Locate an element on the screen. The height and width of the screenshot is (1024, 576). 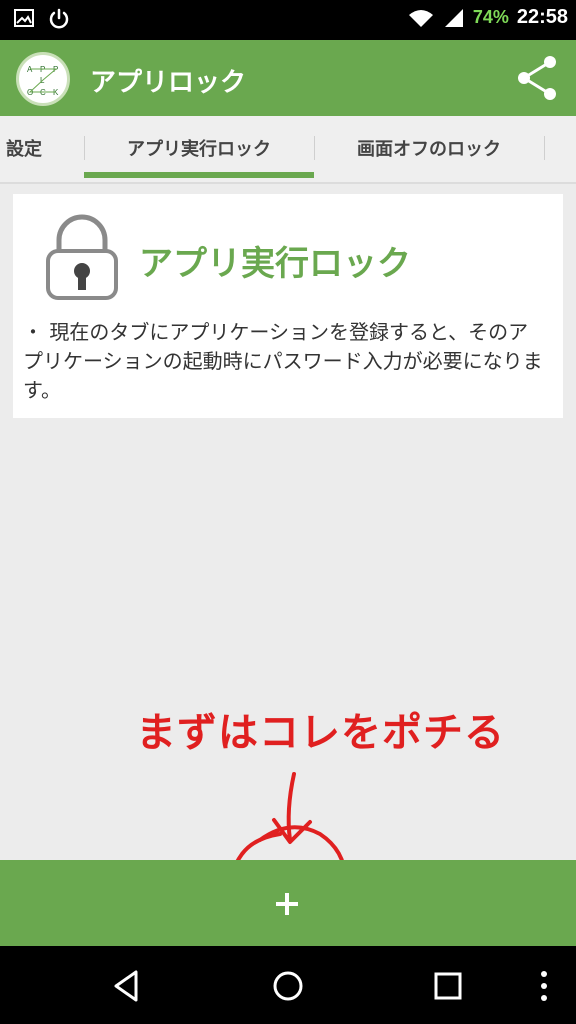
menu-icon is located at coordinates (544, 986).